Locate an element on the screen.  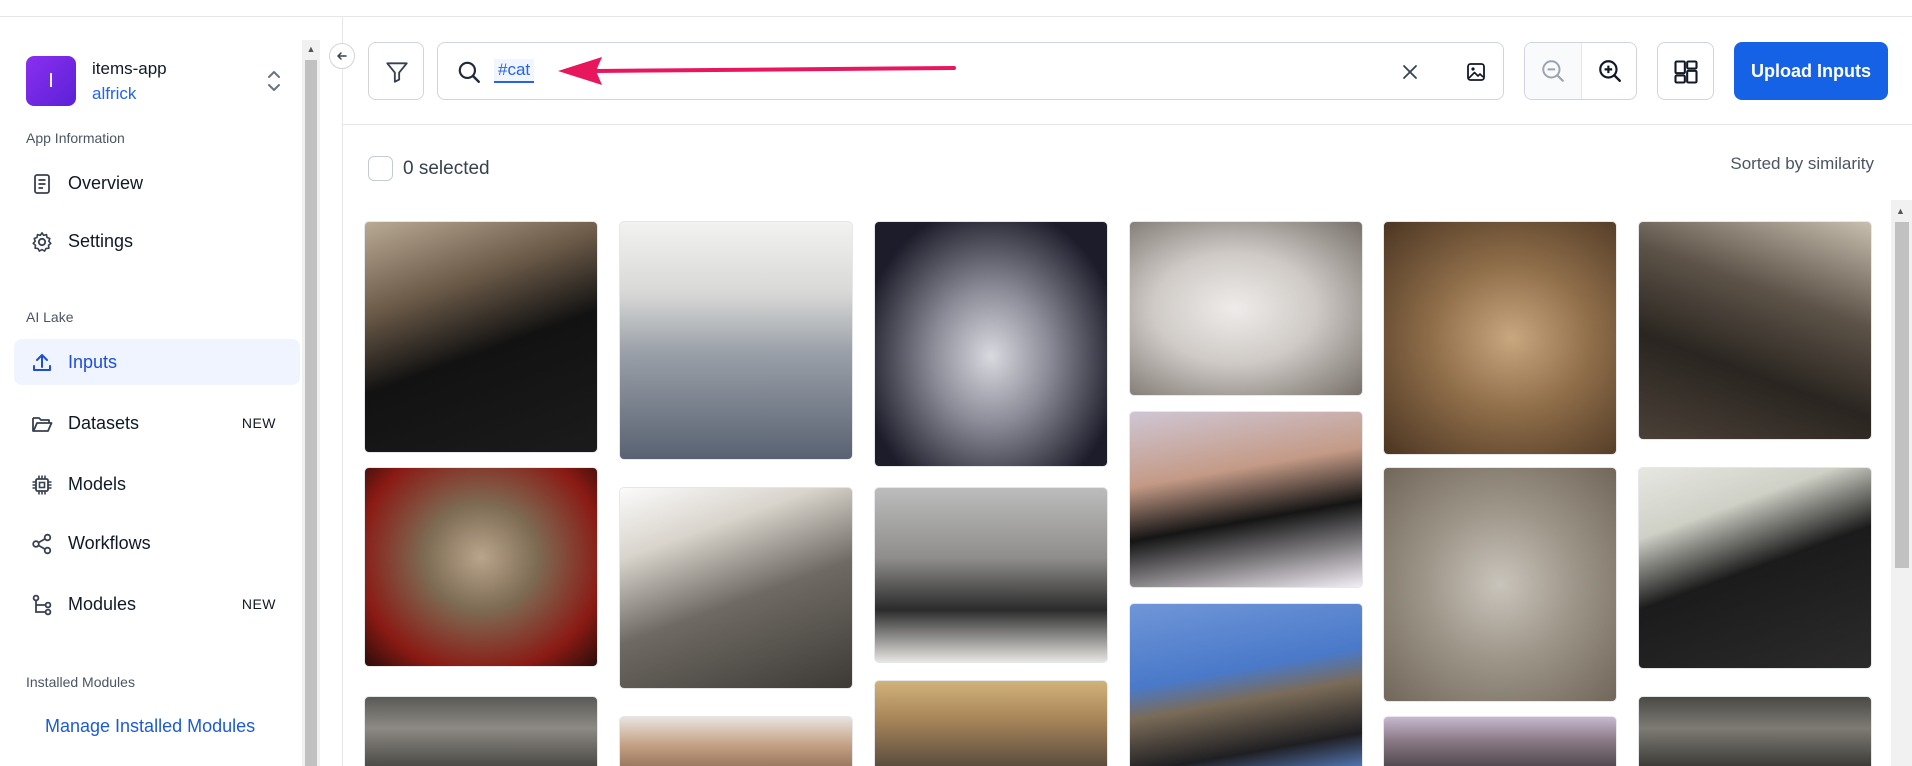
zoom-in-icon is located at coordinates (1610, 71).